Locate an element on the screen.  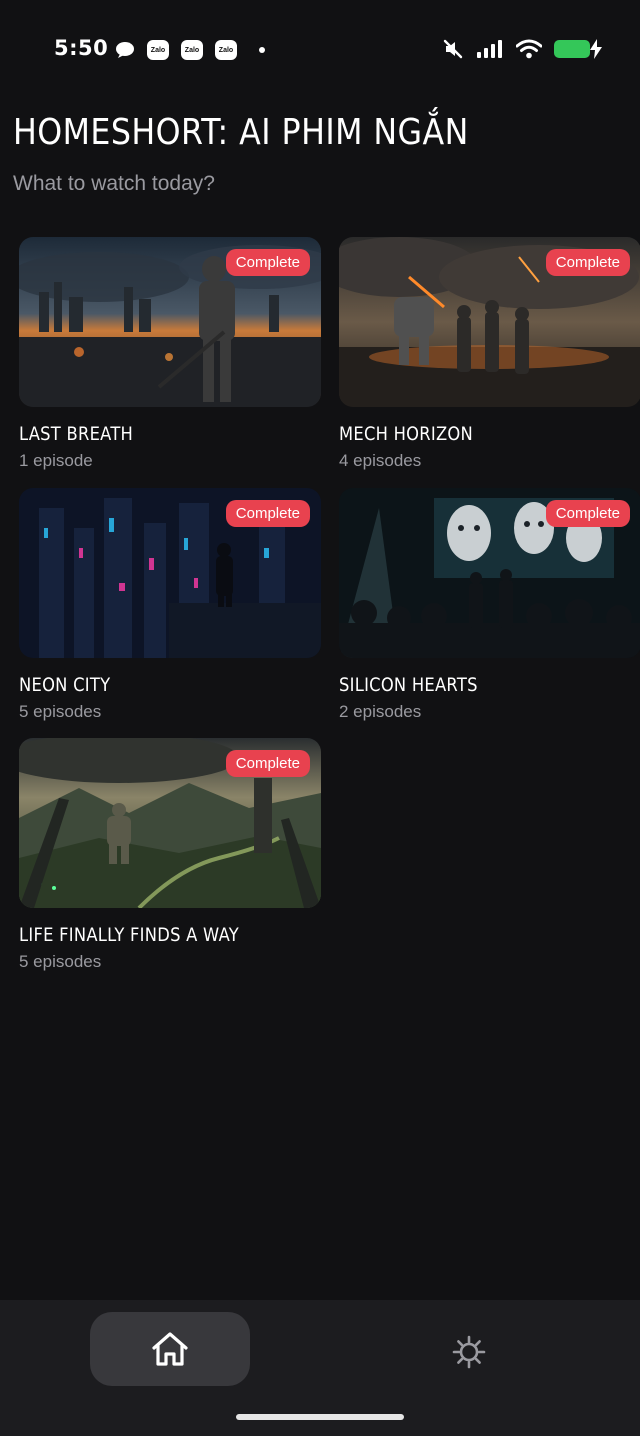
mute-icon is located at coordinates (453, 49).